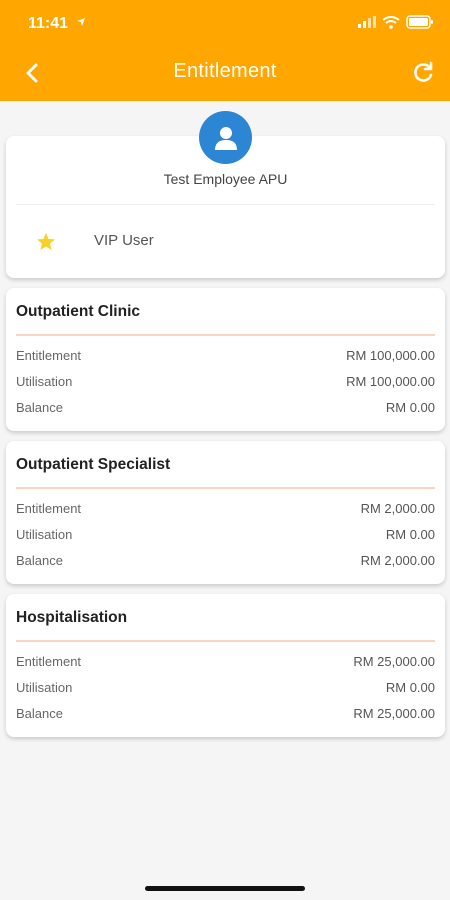  Describe the element at coordinates (419, 22) in the screenshot. I see `battery-icon` at that location.